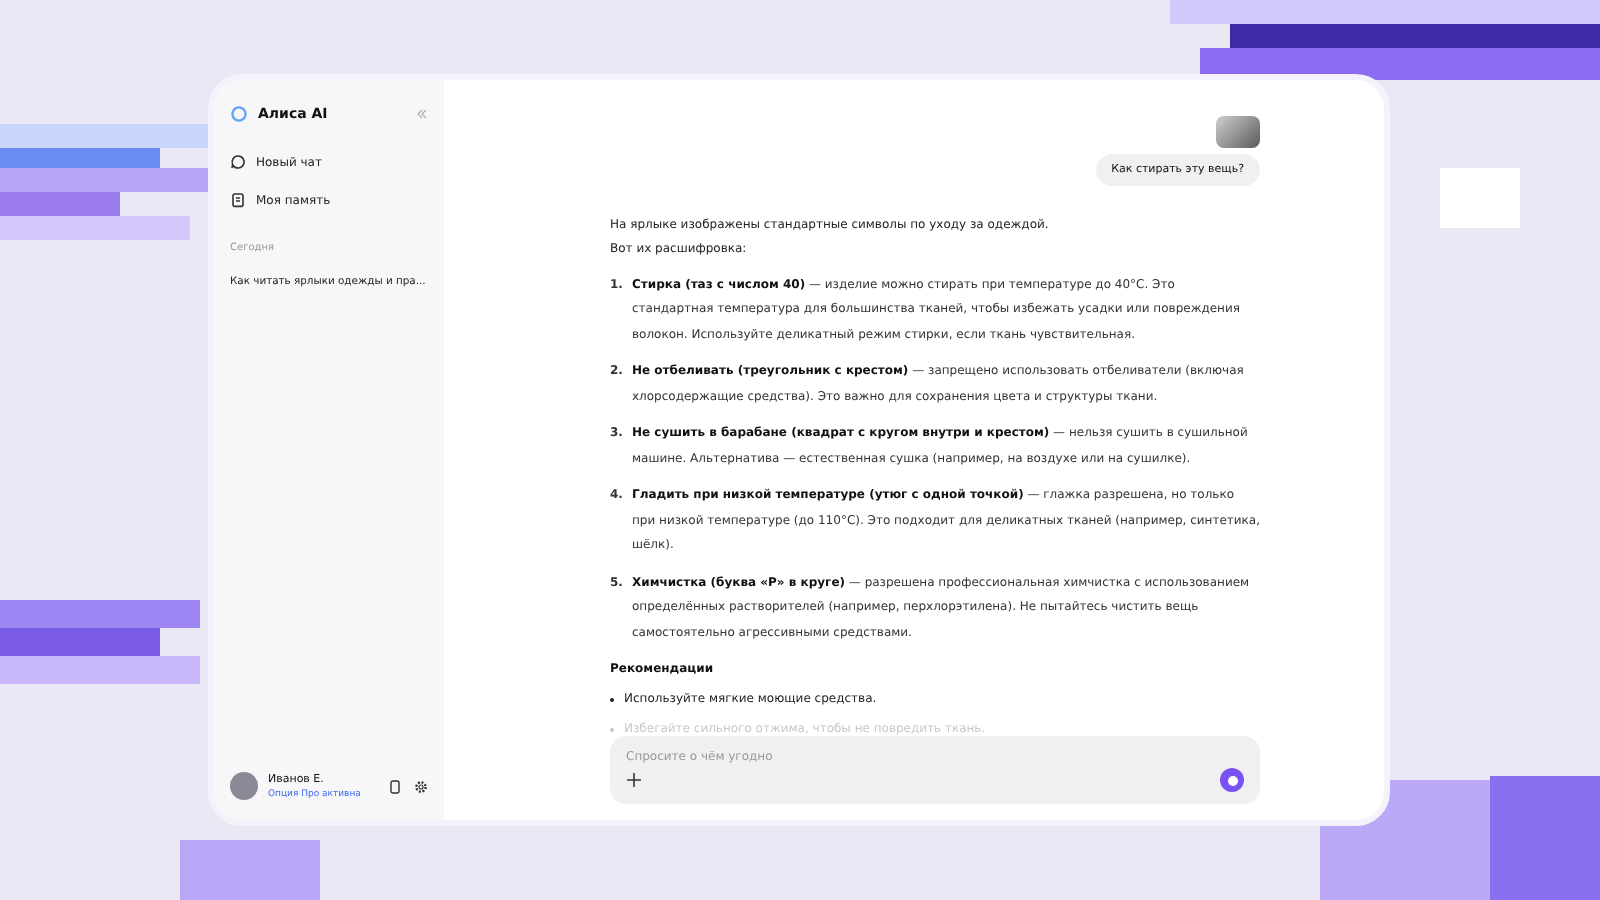  I want to click on voice-button, so click(1232, 780).